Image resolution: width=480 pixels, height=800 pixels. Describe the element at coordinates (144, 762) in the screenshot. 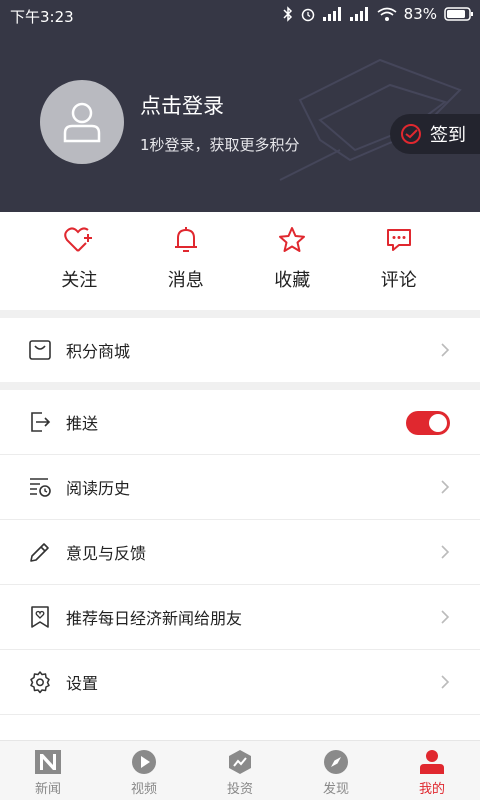

I see `video-icon` at that location.